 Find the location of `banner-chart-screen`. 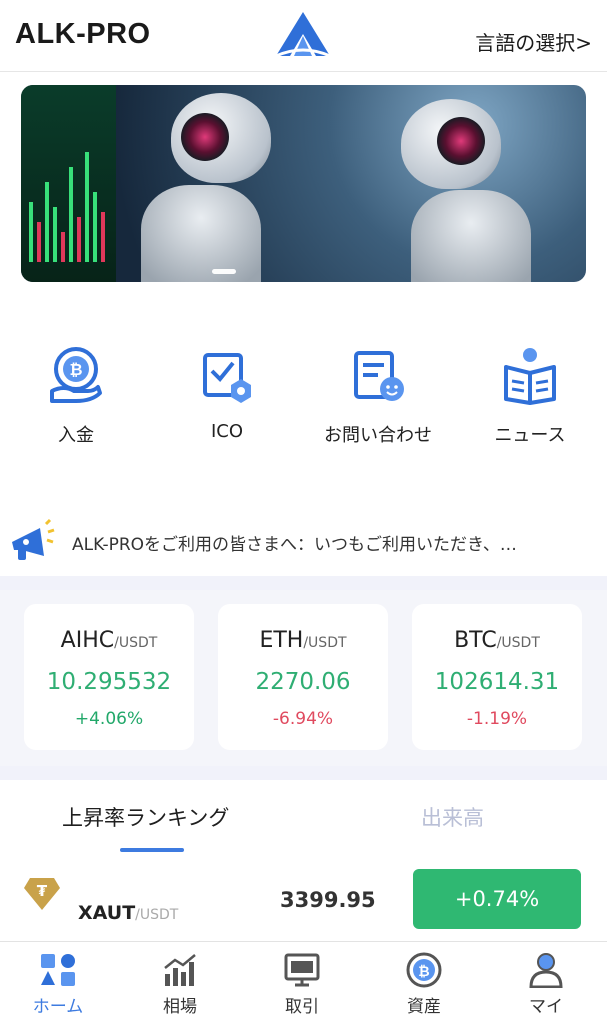

banner-chart-screen is located at coordinates (68, 183).